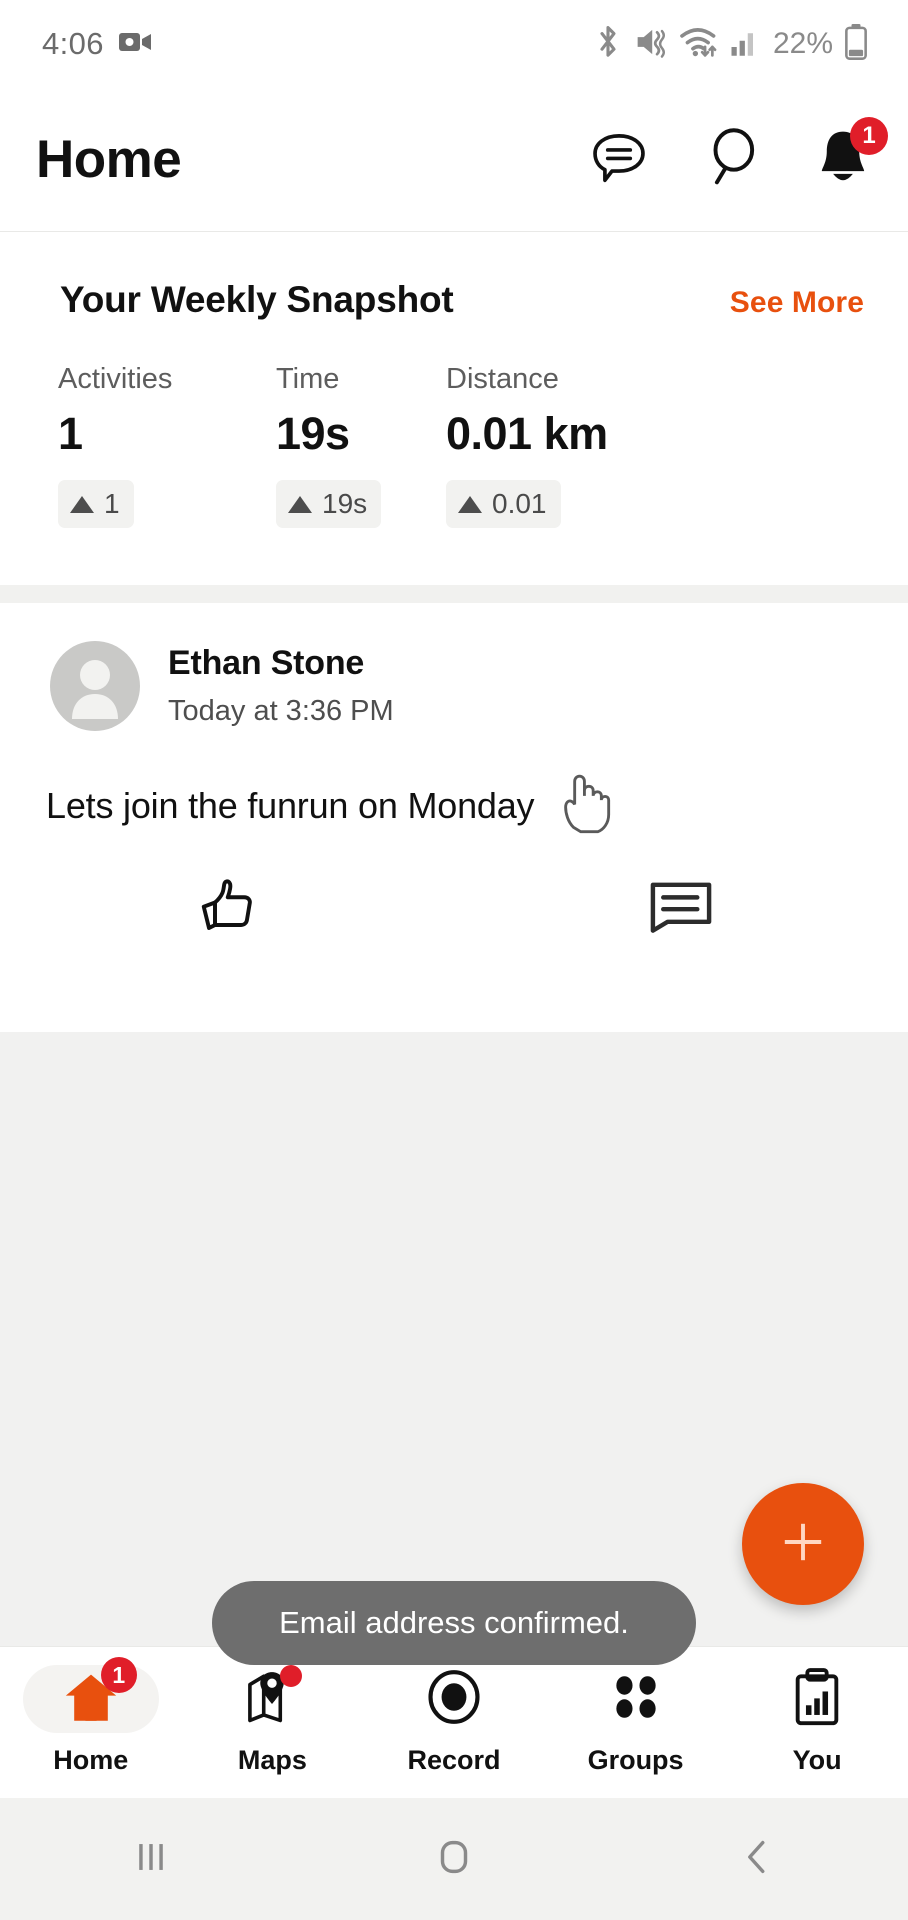 The image size is (908, 1920). I want to click on status-bar: 4:06 22%, so click(454, 44).